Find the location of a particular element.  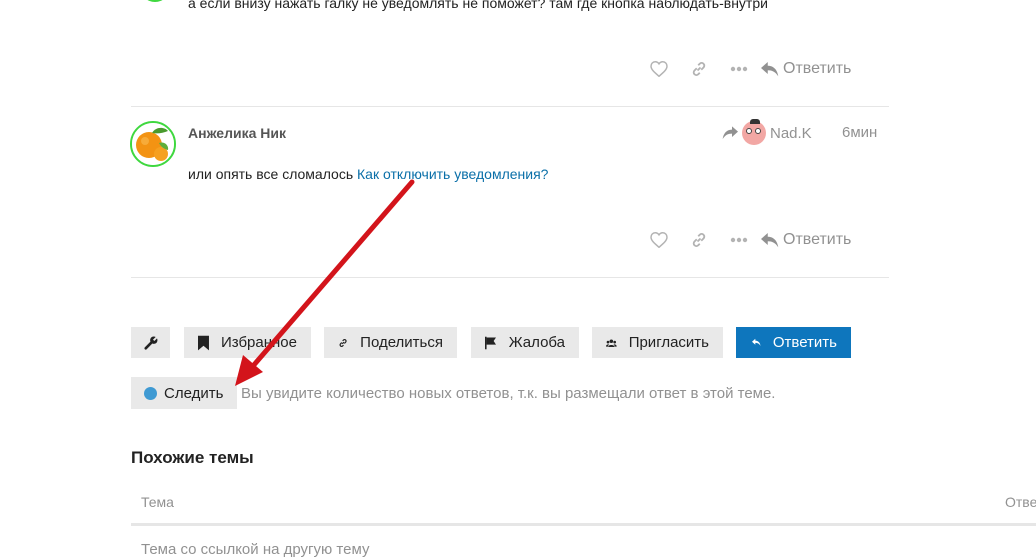

favorites-button: Избранное is located at coordinates (247, 342).